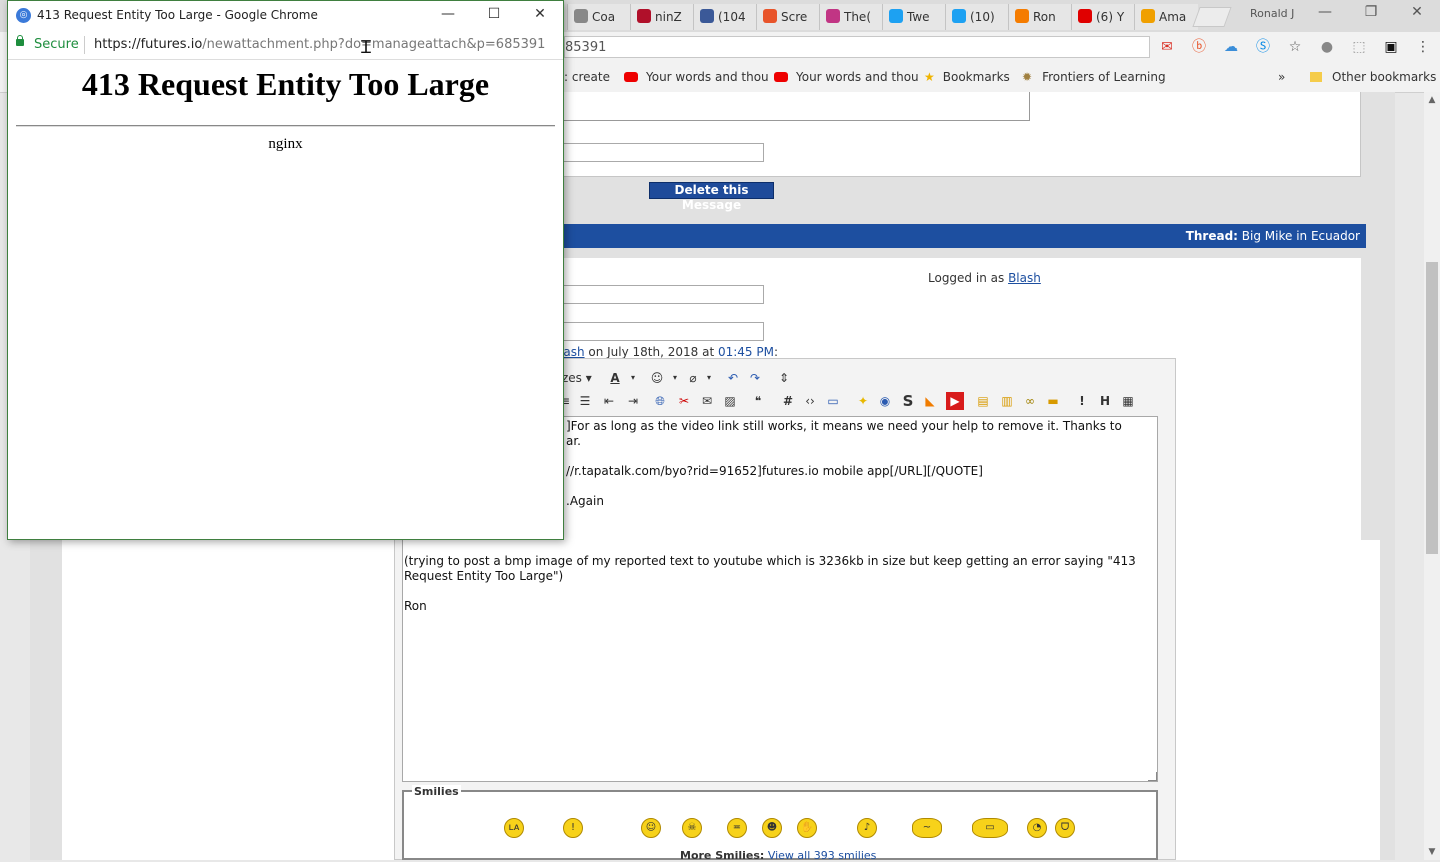 This screenshot has width=1440, height=862. What do you see at coordinates (1423, 47) in the screenshot?
I see `menu-icon: ⋮` at bounding box center [1423, 47].